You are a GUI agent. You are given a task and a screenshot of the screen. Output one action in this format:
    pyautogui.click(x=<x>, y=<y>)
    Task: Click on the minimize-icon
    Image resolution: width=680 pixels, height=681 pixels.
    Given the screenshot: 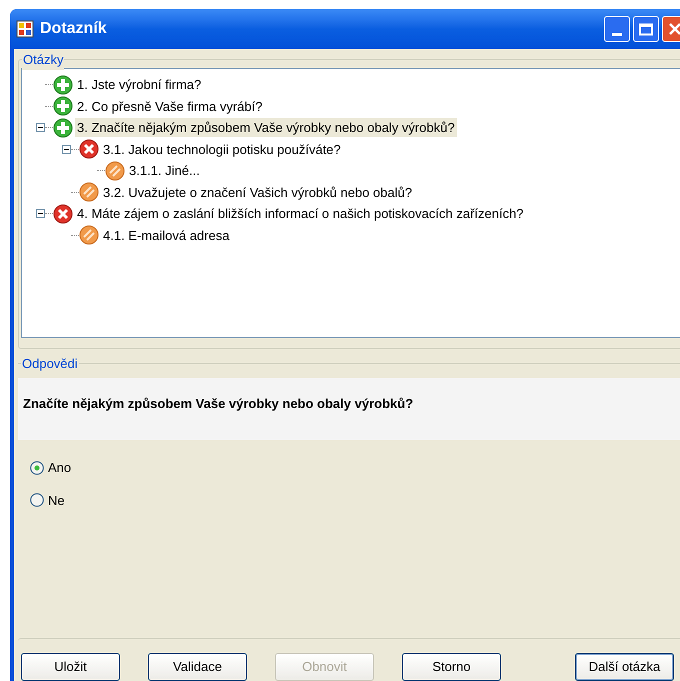 What is the action you would take?
    pyautogui.click(x=617, y=34)
    